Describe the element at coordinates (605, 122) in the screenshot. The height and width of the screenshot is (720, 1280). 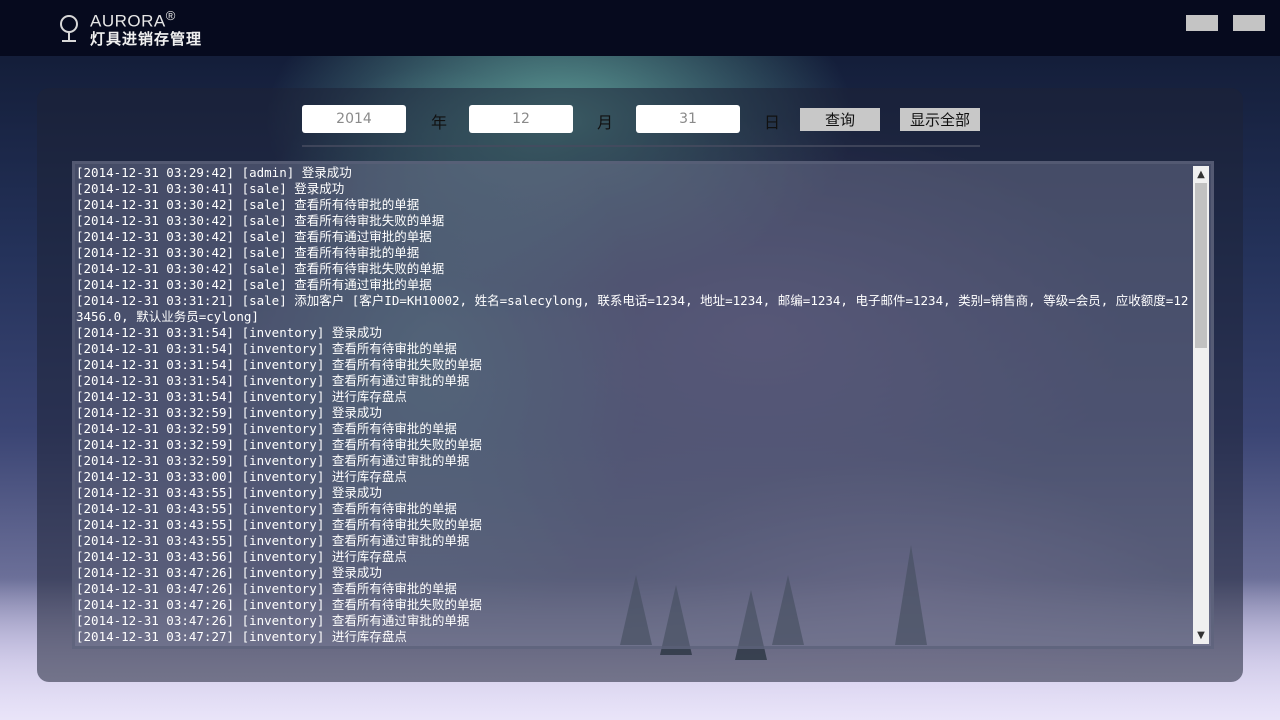
I see `month-unit-label: 月` at that location.